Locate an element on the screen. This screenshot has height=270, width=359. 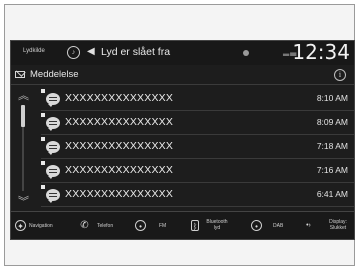
nav-bluetooth-button: ᛒ Bluetooth lyd is located at coordinates (220, 226).